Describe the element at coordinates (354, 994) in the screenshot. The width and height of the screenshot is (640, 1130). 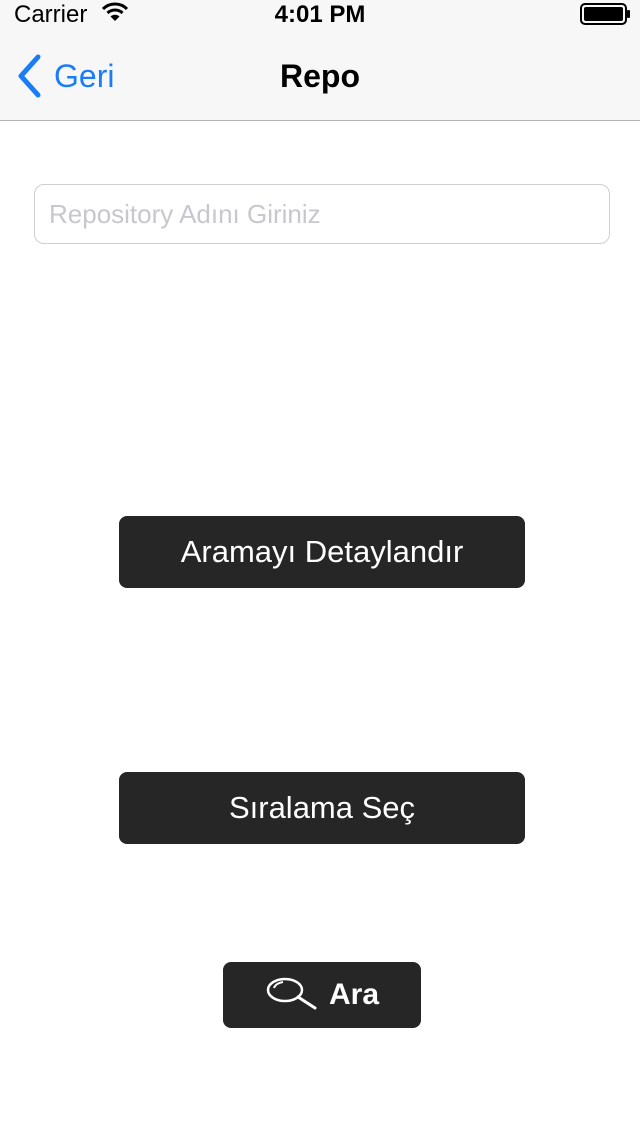
I see `search-button-label: Ara` at that location.